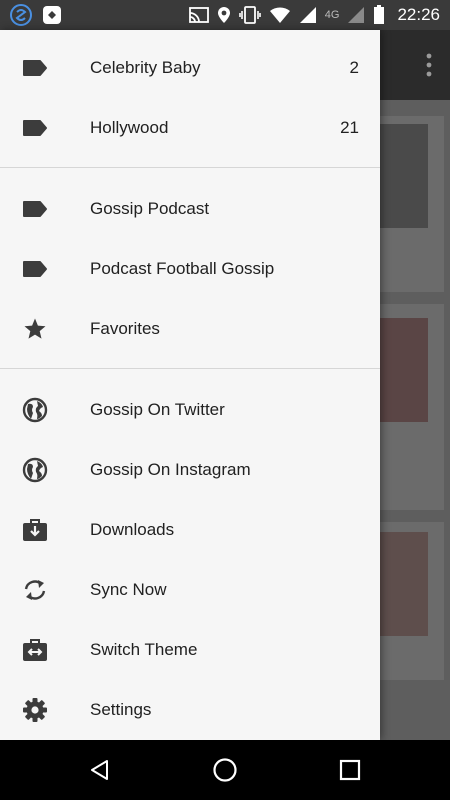 This screenshot has height=800, width=450. Describe the element at coordinates (35, 329) in the screenshot. I see `star-icon` at that location.